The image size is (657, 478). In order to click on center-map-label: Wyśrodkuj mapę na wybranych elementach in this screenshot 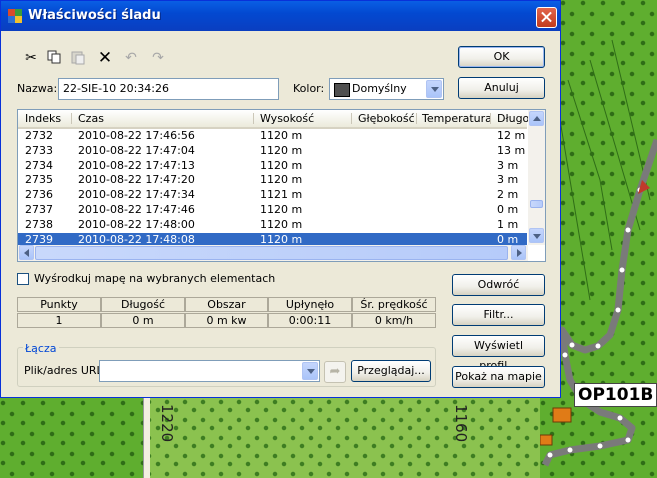, I will do `click(154, 278)`.